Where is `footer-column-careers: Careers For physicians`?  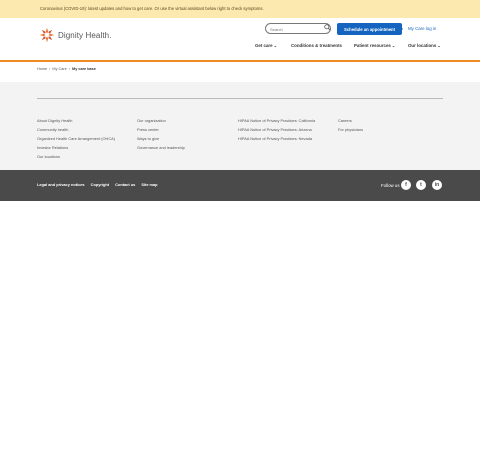 footer-column-careers: Careers For physicians is located at coordinates (350, 125).